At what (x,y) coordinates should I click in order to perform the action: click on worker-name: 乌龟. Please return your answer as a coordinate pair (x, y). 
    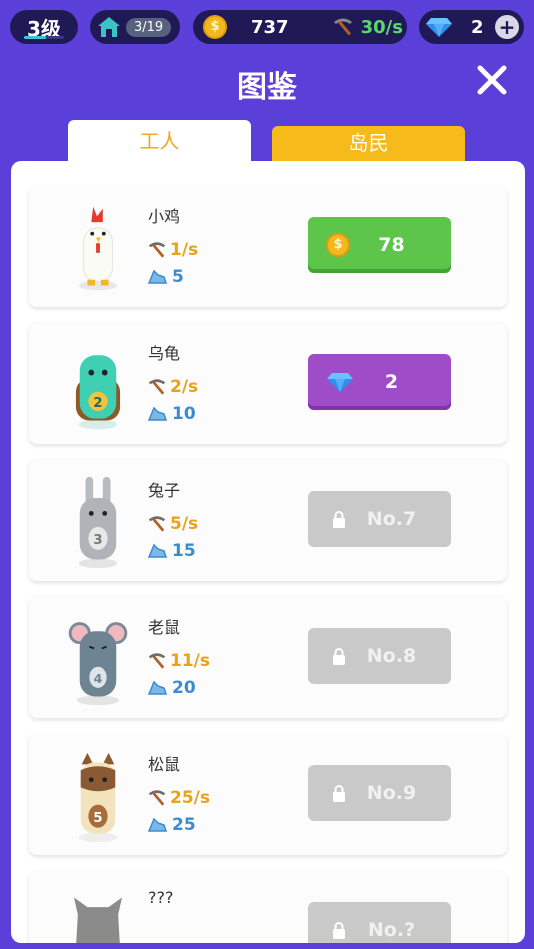
    Looking at the image, I should click on (164, 353).